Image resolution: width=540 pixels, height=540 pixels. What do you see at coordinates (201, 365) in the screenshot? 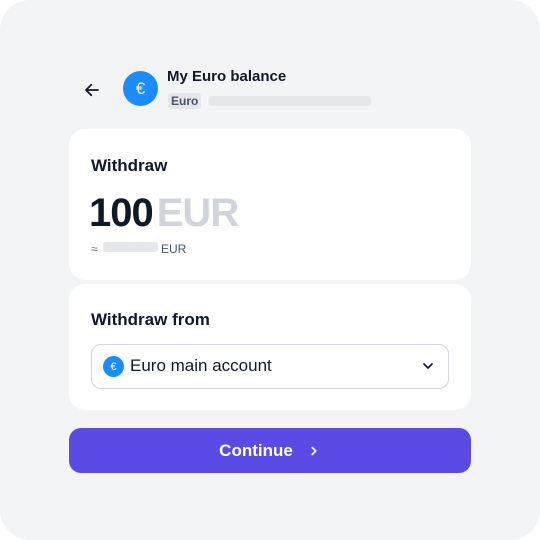
I see `selected-account-label: Euro main account` at bounding box center [201, 365].